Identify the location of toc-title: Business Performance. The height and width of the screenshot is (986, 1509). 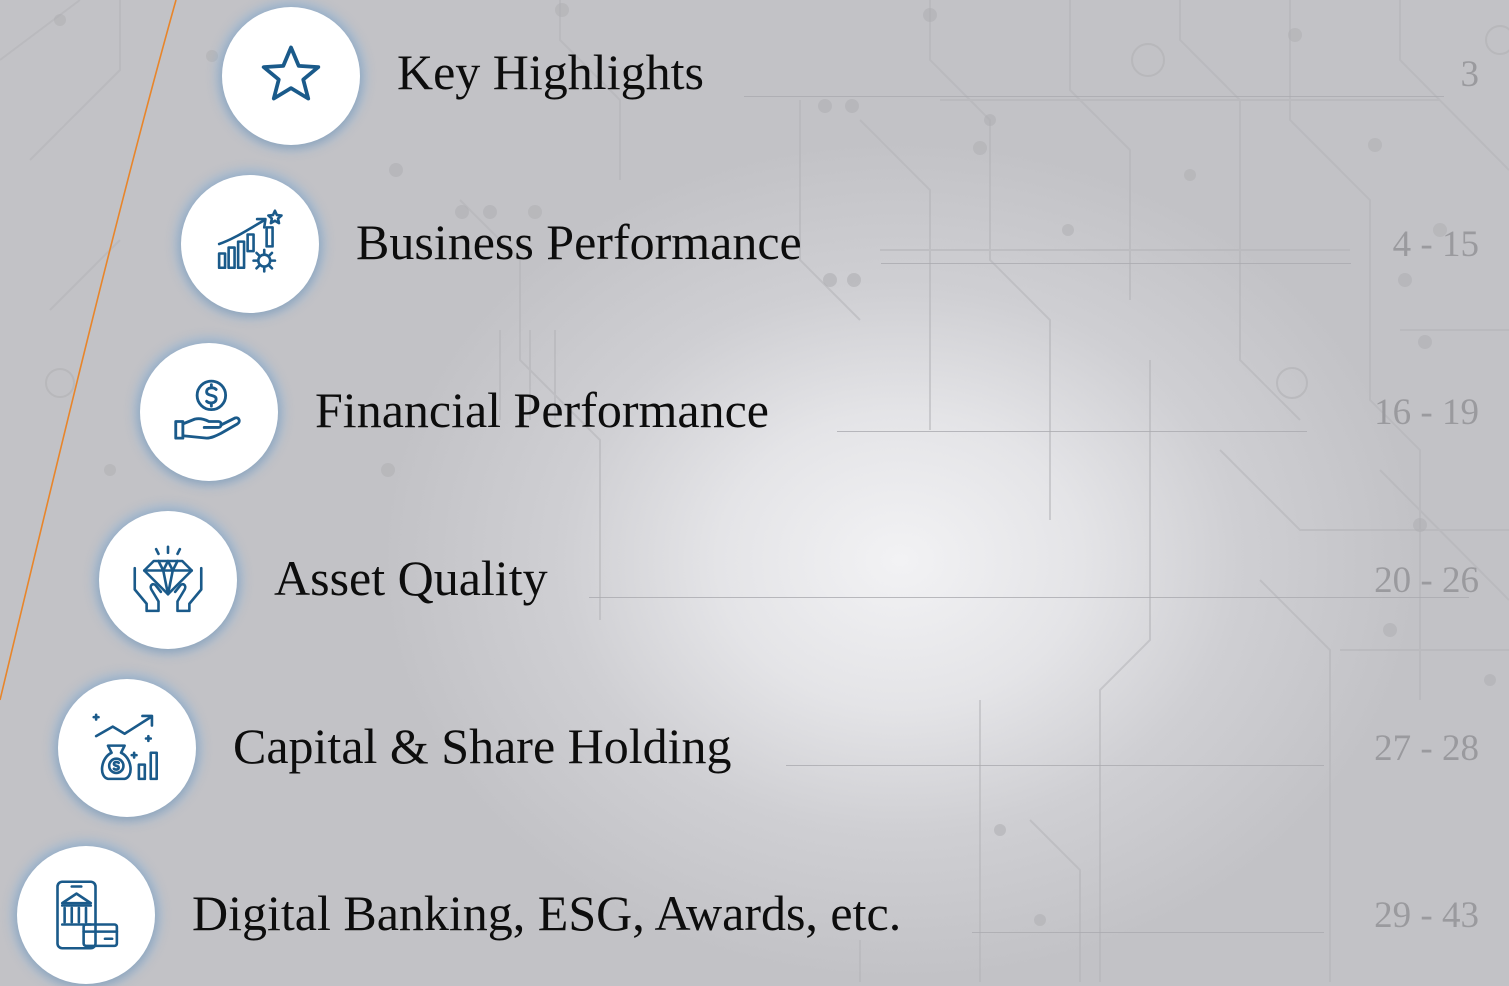
(579, 242).